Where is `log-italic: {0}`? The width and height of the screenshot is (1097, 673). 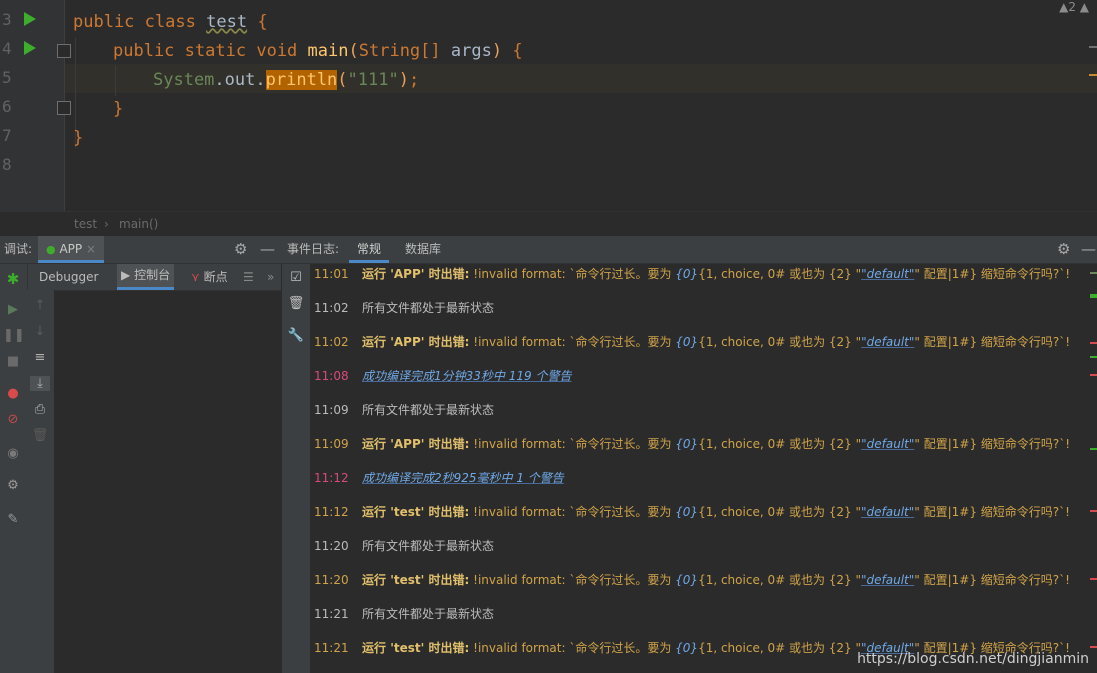 log-italic: {0} is located at coordinates (687, 274).